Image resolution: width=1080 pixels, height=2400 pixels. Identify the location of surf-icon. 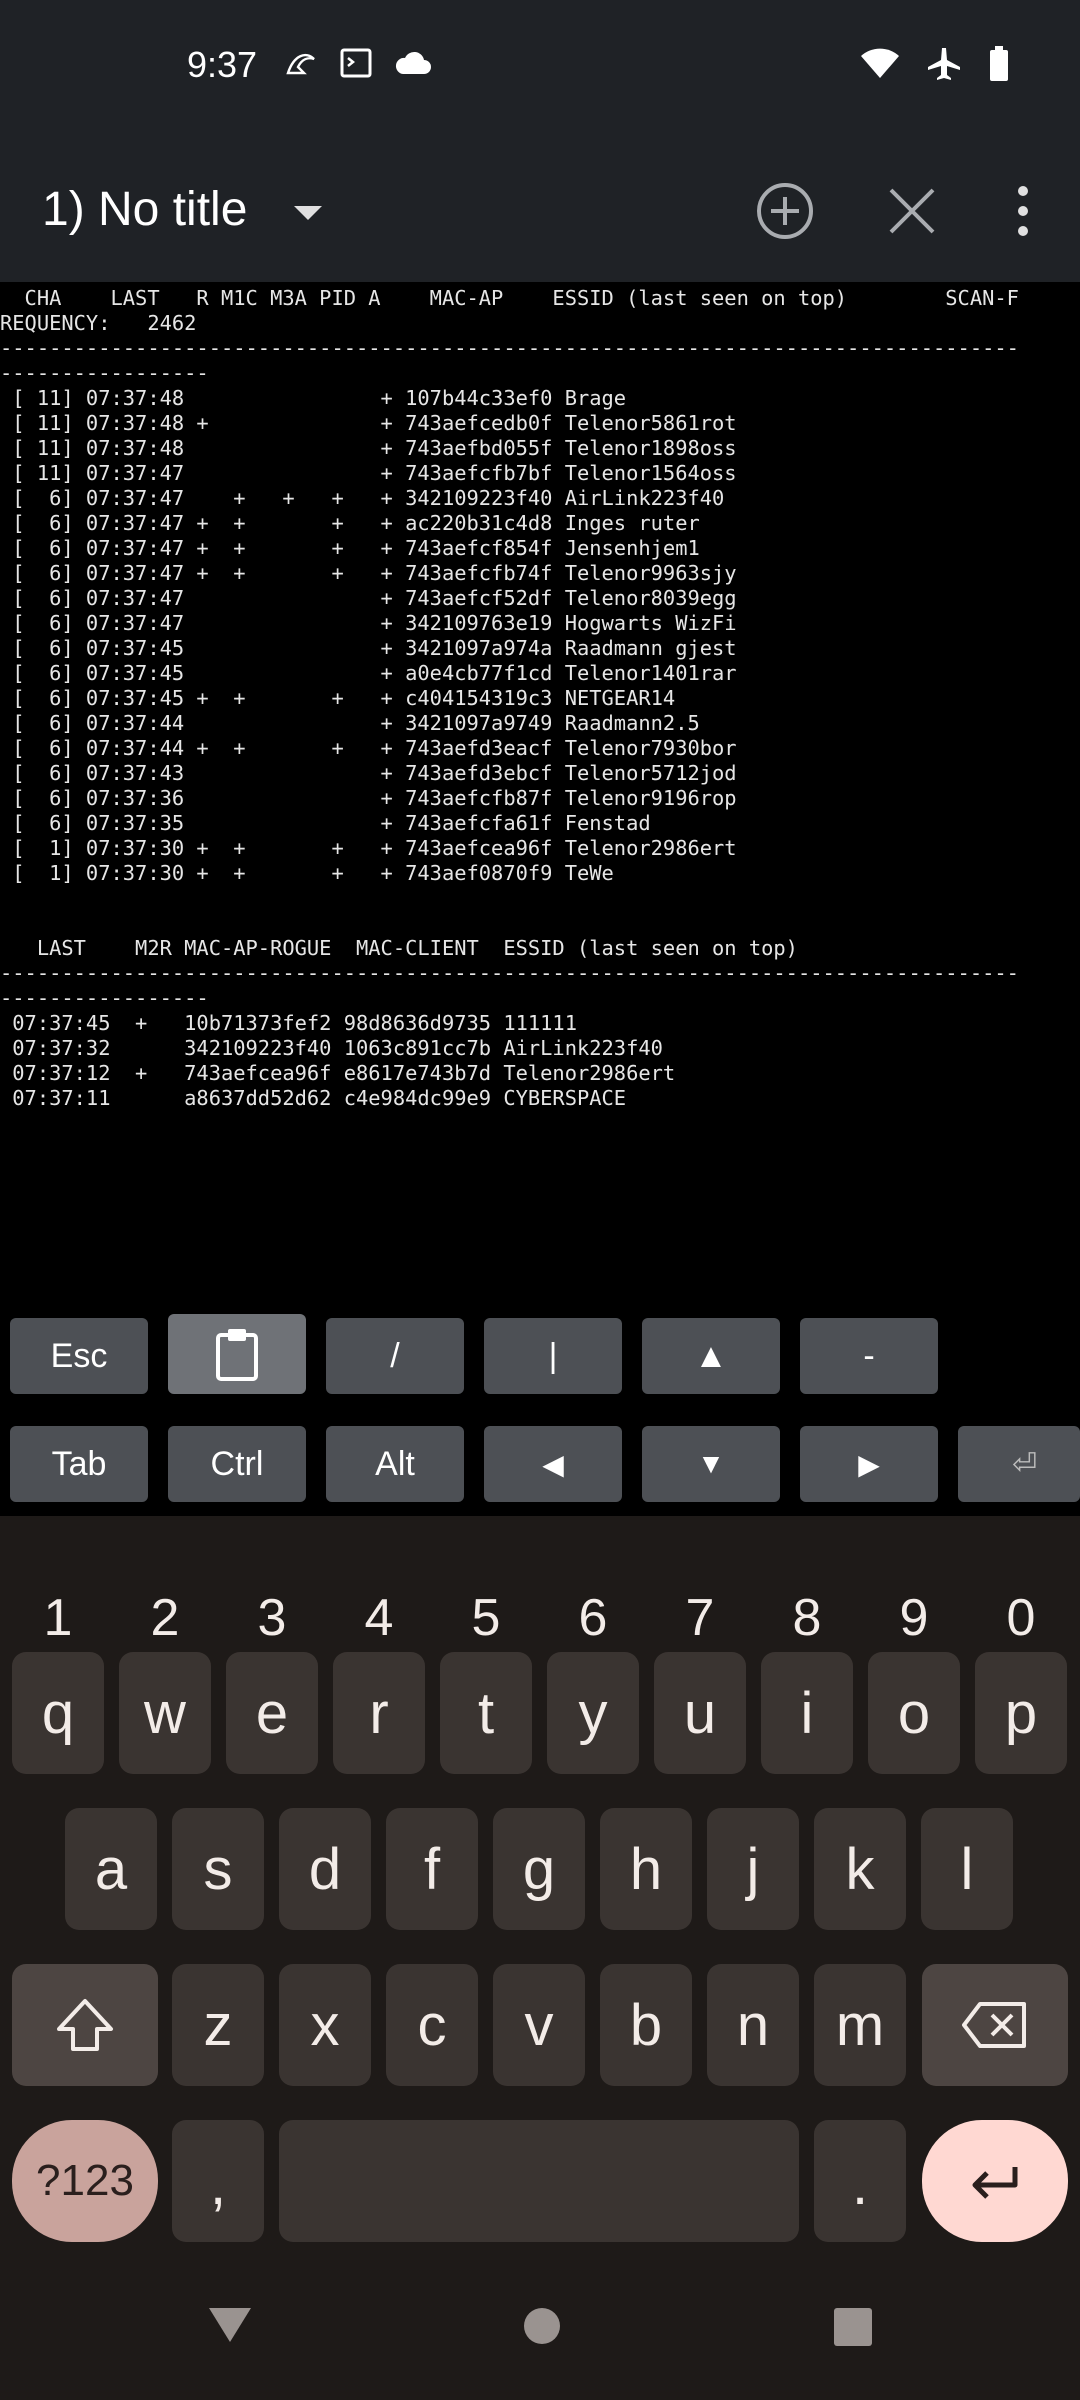
(301, 65).